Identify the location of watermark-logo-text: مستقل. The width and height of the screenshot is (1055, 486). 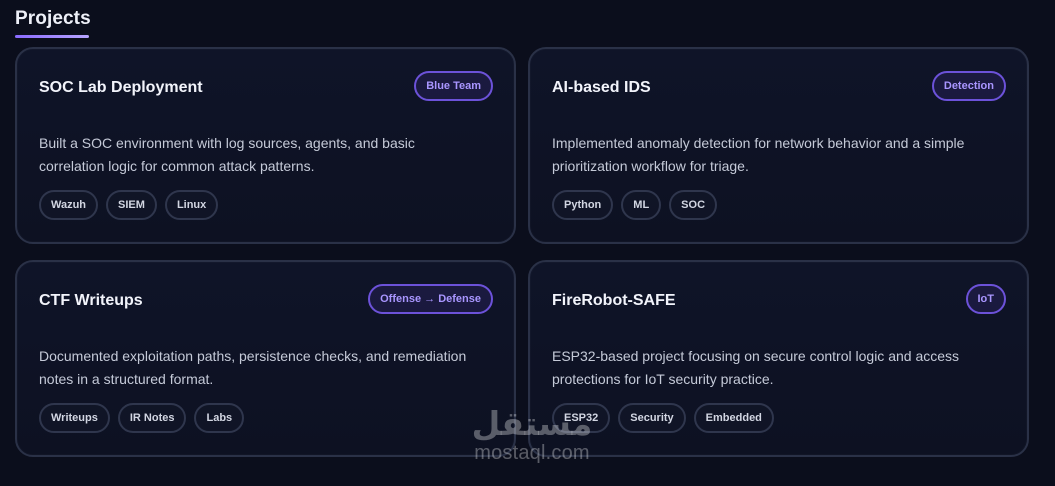
(532, 423).